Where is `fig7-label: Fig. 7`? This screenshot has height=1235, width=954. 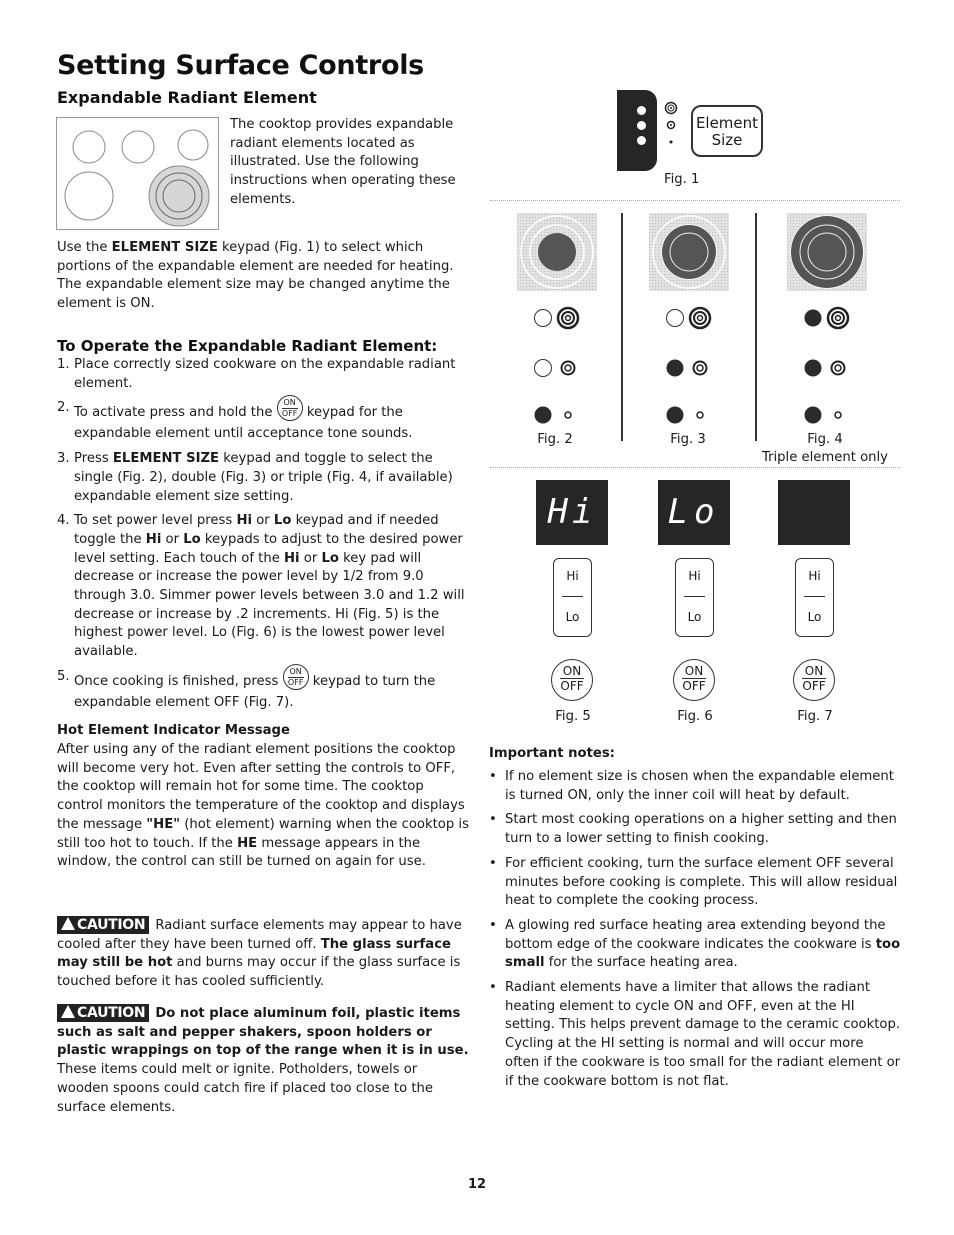
fig7-label: Fig. 7 is located at coordinates (815, 716).